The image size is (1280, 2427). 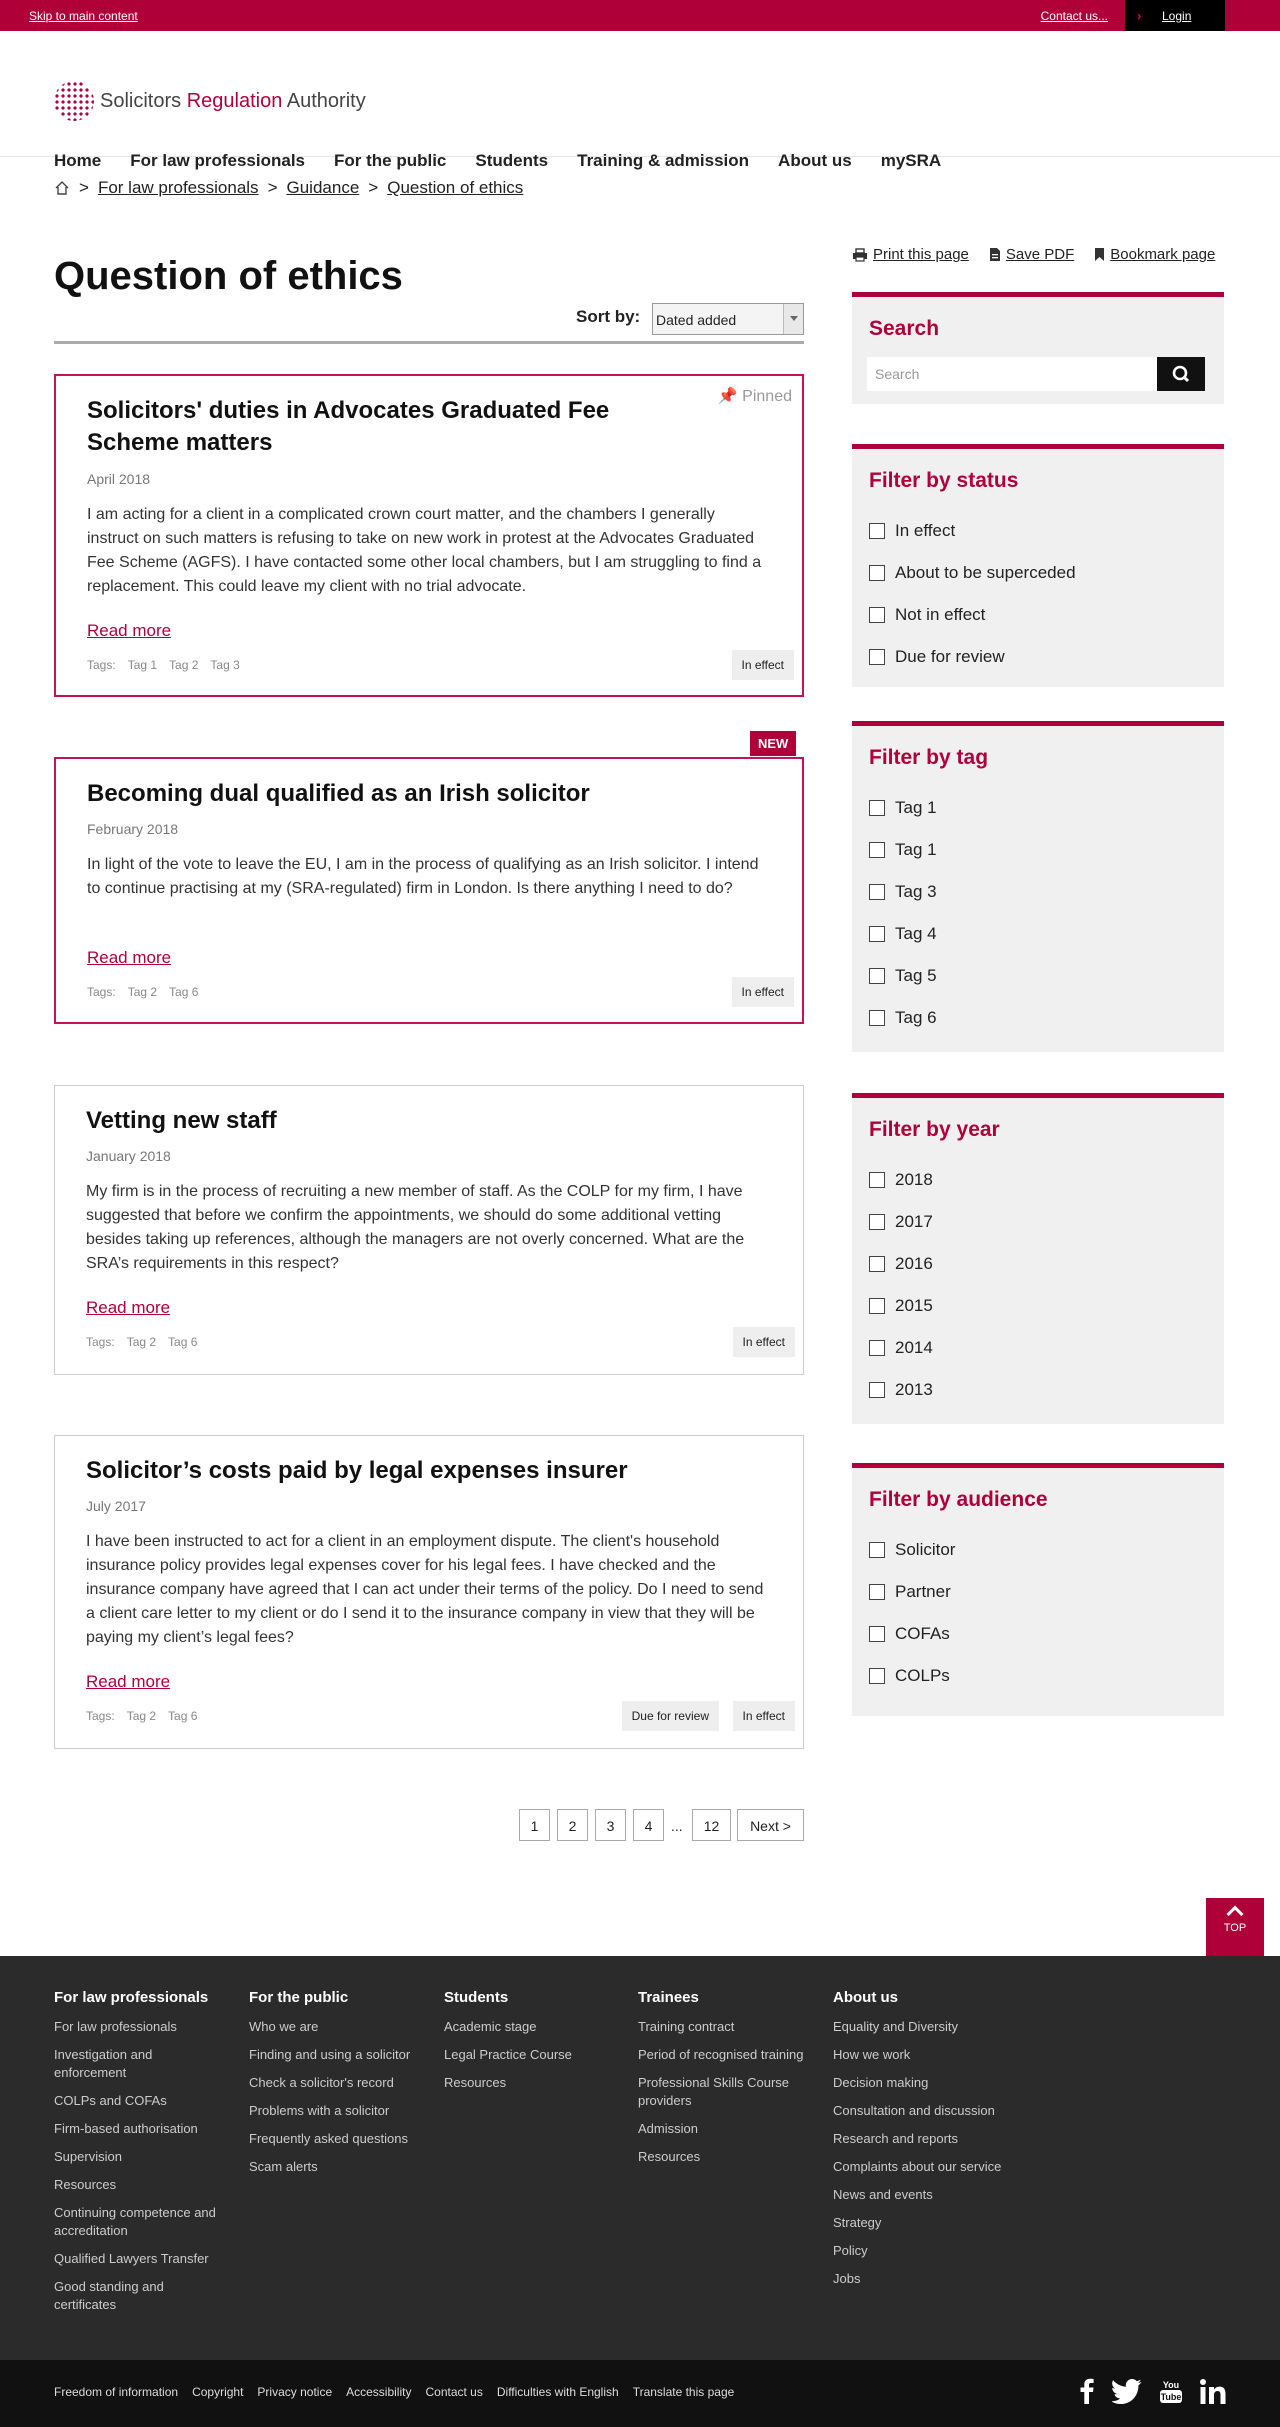 What do you see at coordinates (339, 2139) in the screenshot?
I see `footer-link: Frequently asked questions` at bounding box center [339, 2139].